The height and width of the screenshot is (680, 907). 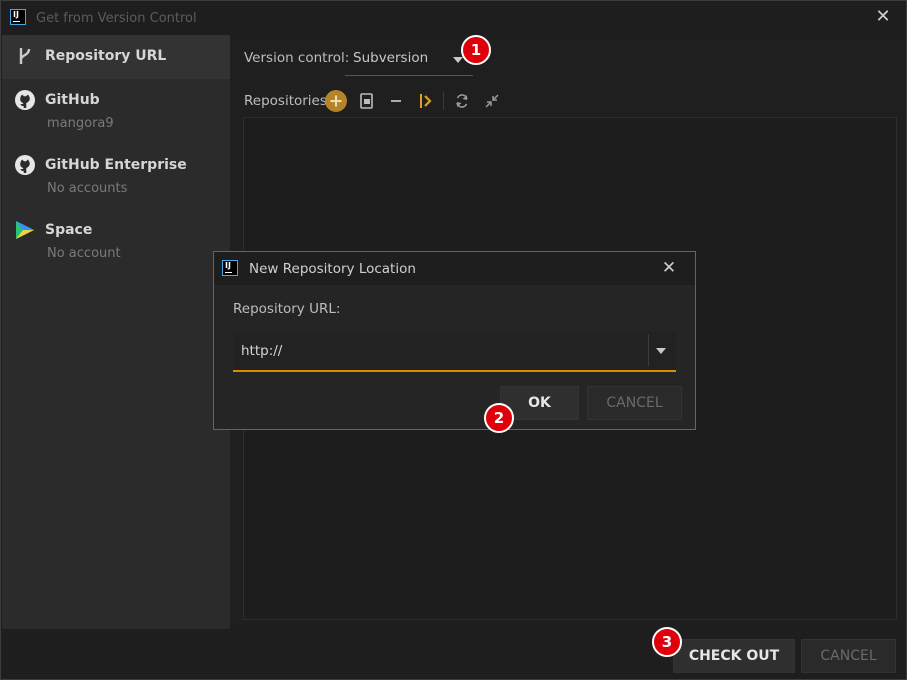 I want to click on sidebar-item-account: No accounts, so click(x=87, y=188).